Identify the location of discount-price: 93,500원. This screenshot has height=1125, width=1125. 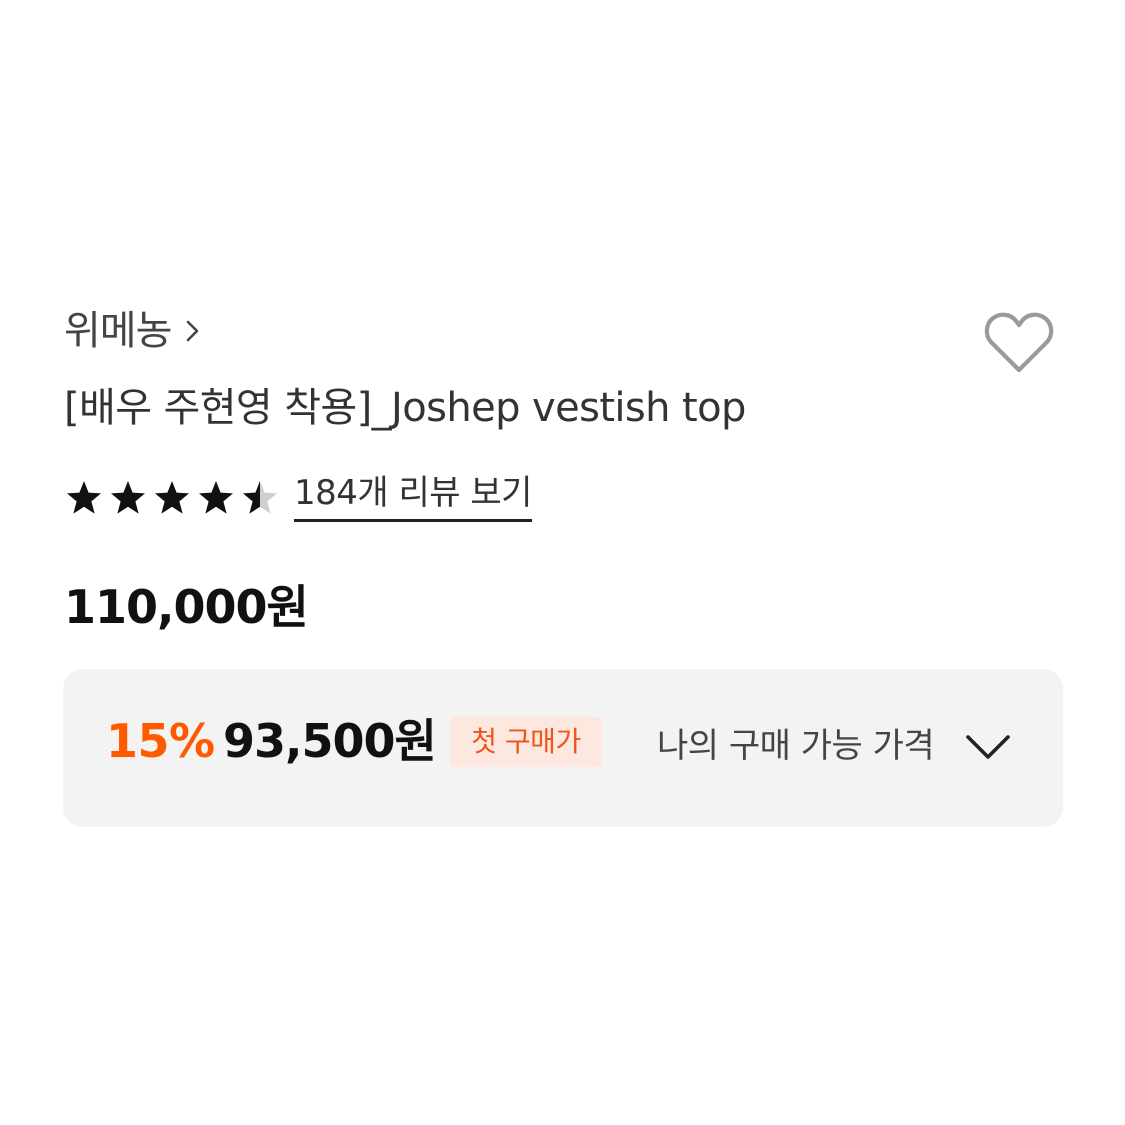
(330, 741).